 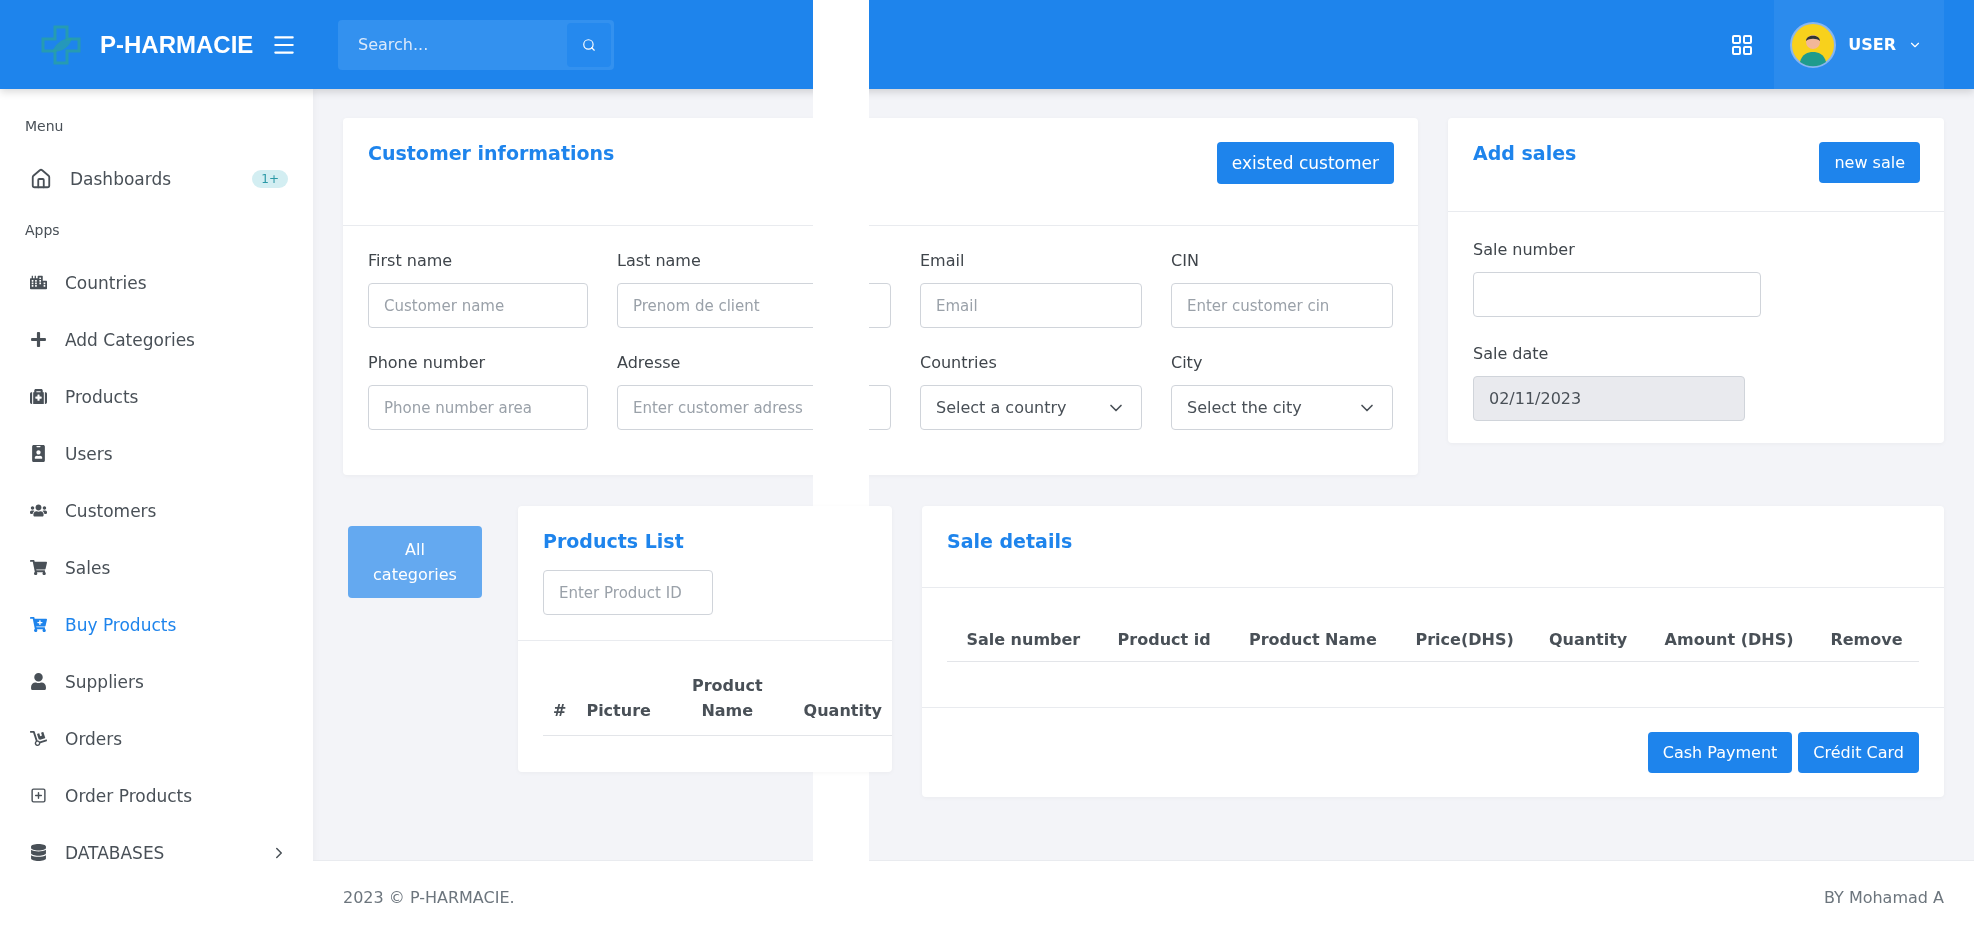 I want to click on column-header: #, so click(x=560, y=698).